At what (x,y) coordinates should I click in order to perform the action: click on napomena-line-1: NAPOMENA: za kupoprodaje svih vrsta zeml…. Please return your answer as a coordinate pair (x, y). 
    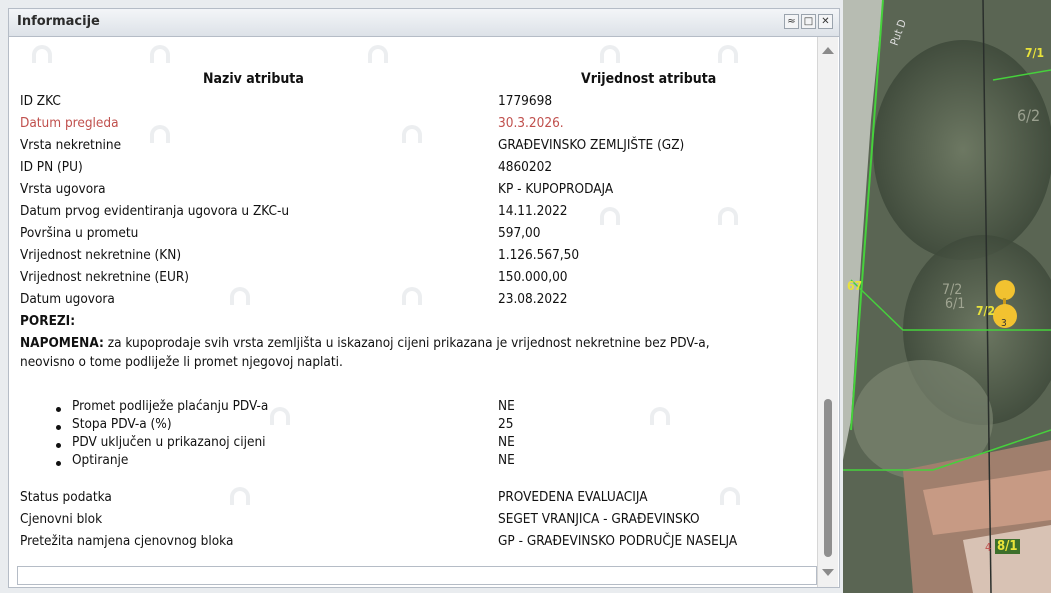
    Looking at the image, I should click on (365, 343).